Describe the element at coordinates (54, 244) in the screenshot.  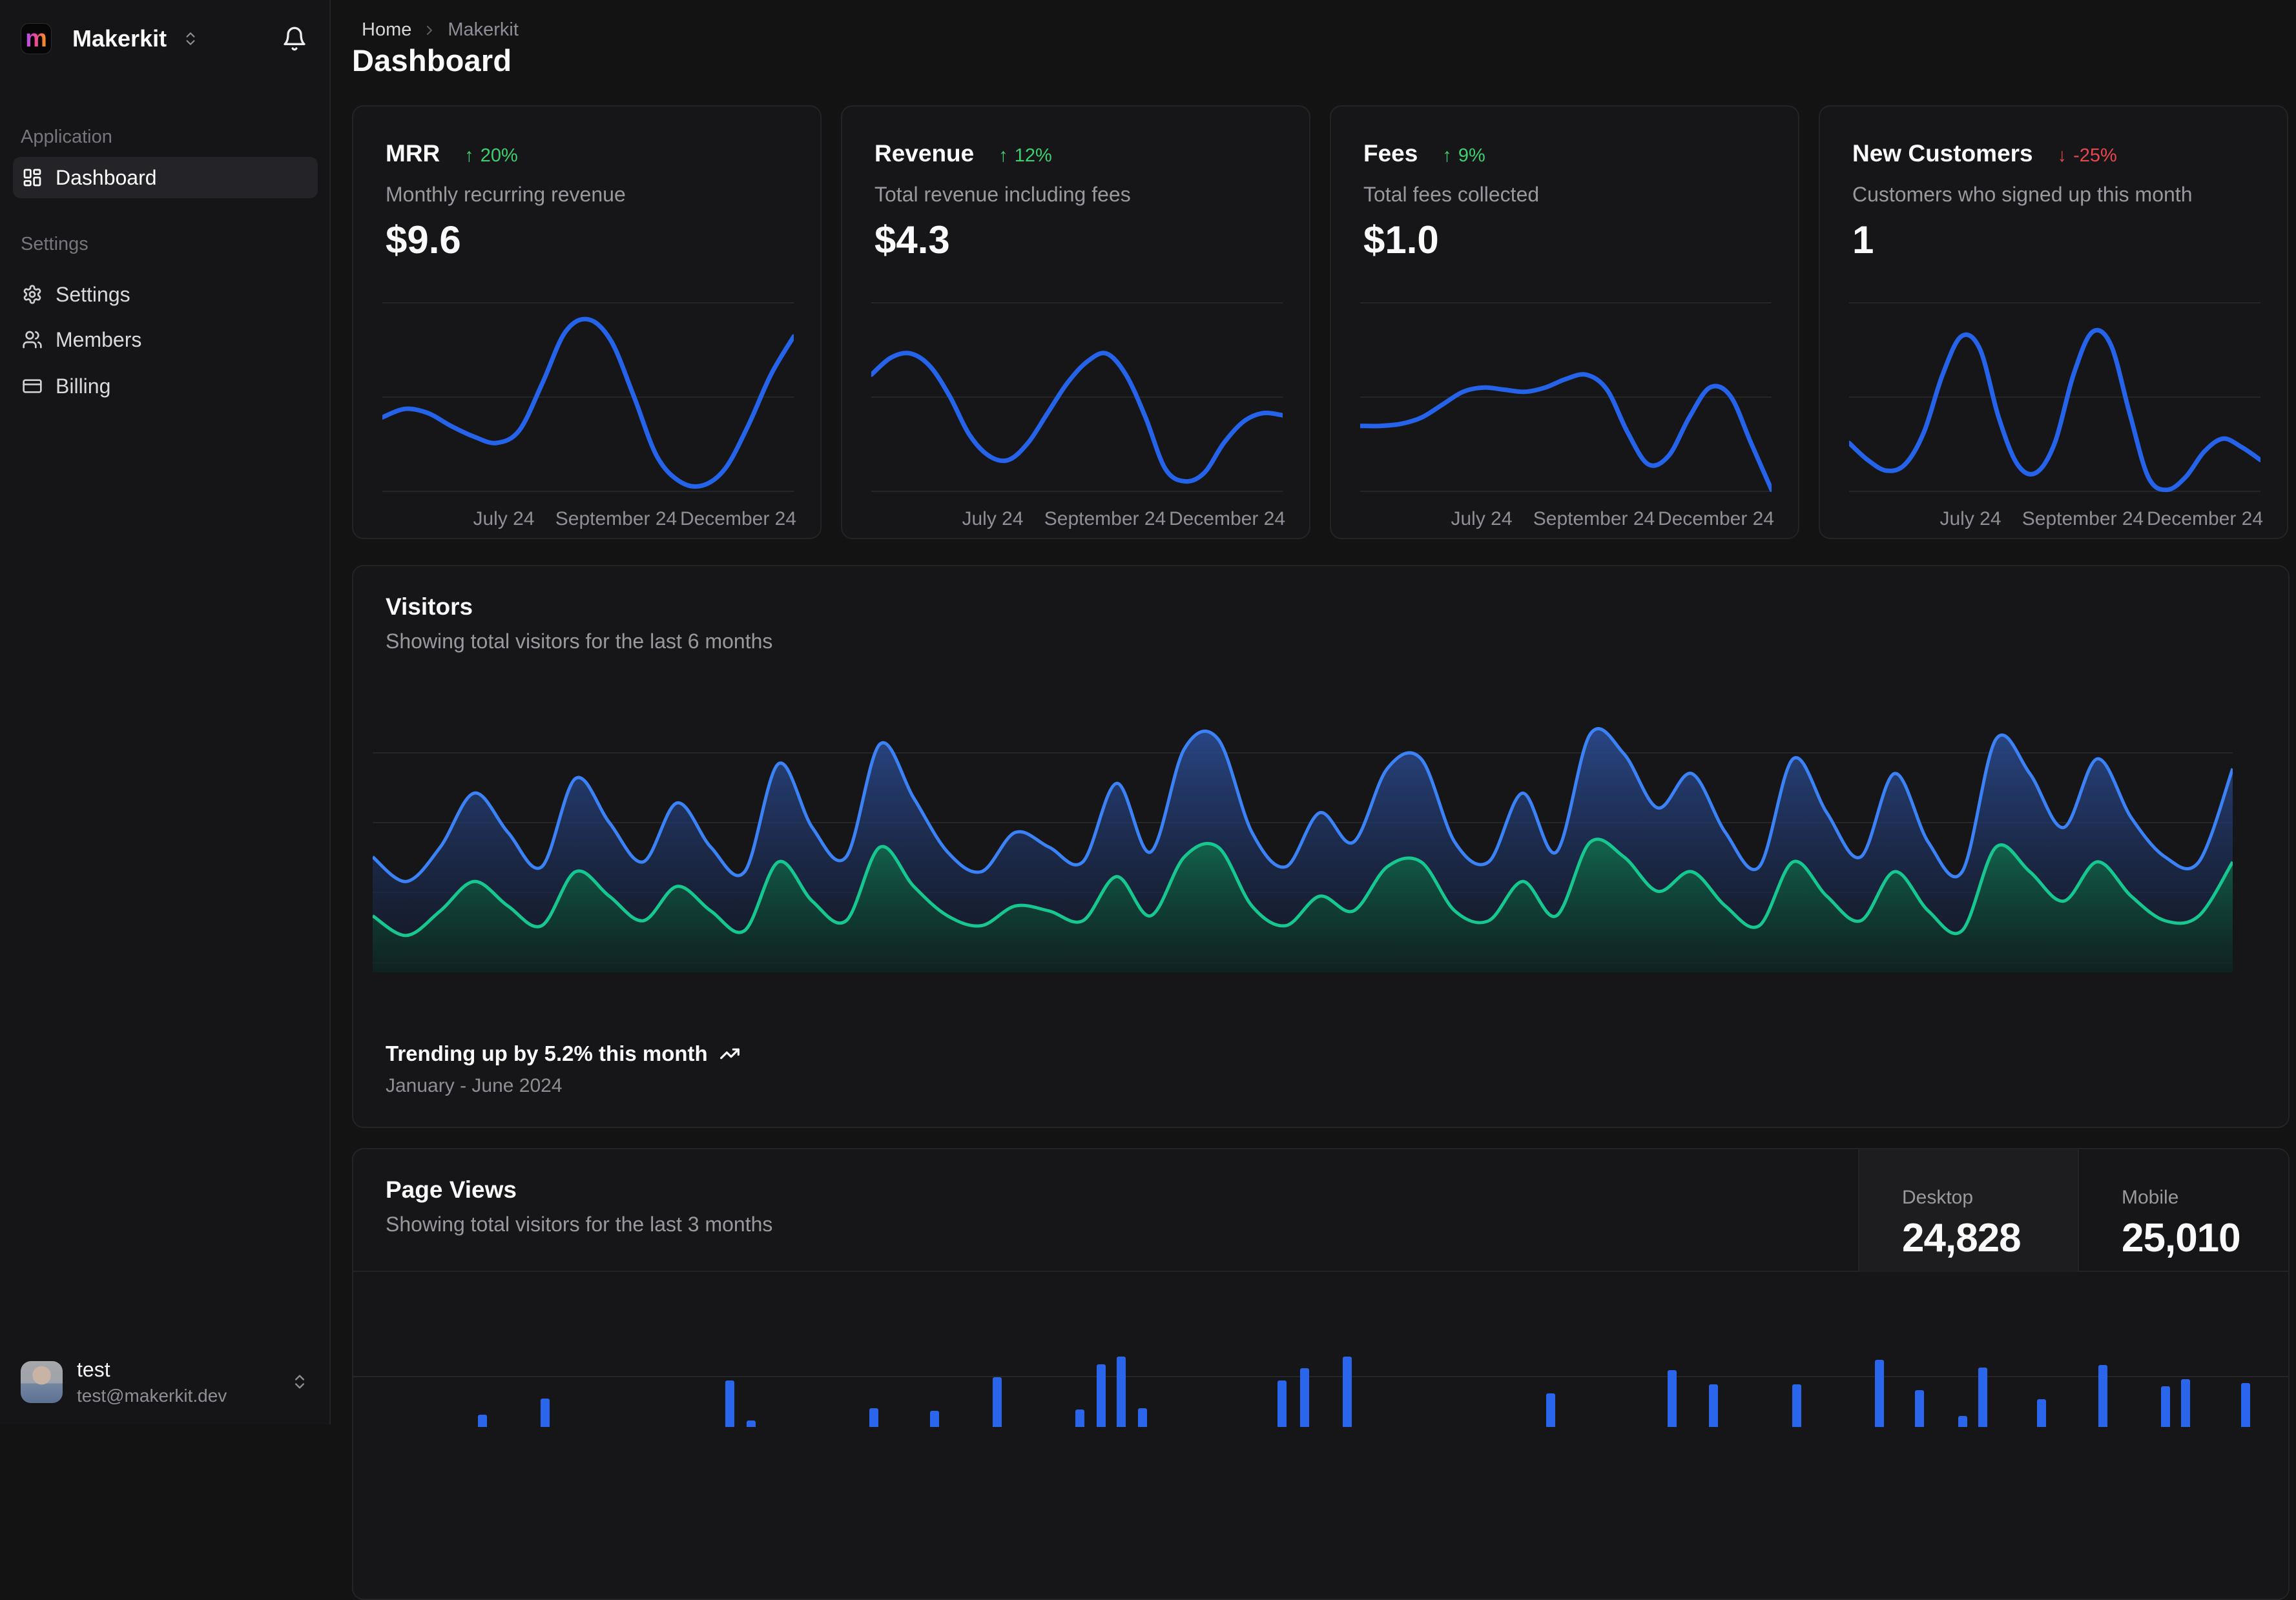
I see `section-label-settings: Settings` at that location.